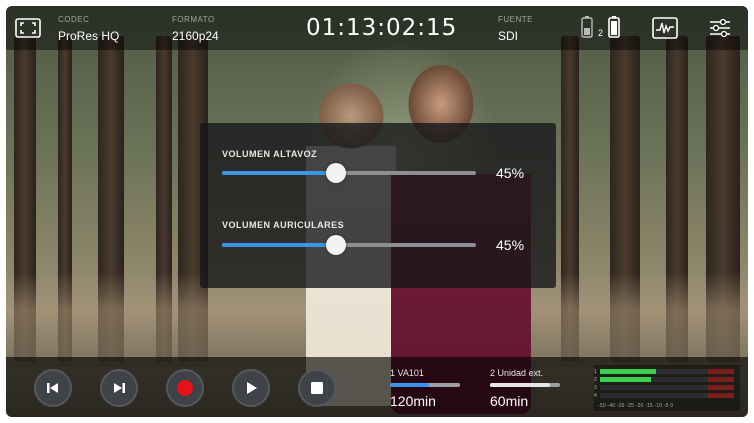 The height and width of the screenshot is (423, 754). What do you see at coordinates (382, 28) in the screenshot?
I see `timecode: 01:13:02:15` at bounding box center [382, 28].